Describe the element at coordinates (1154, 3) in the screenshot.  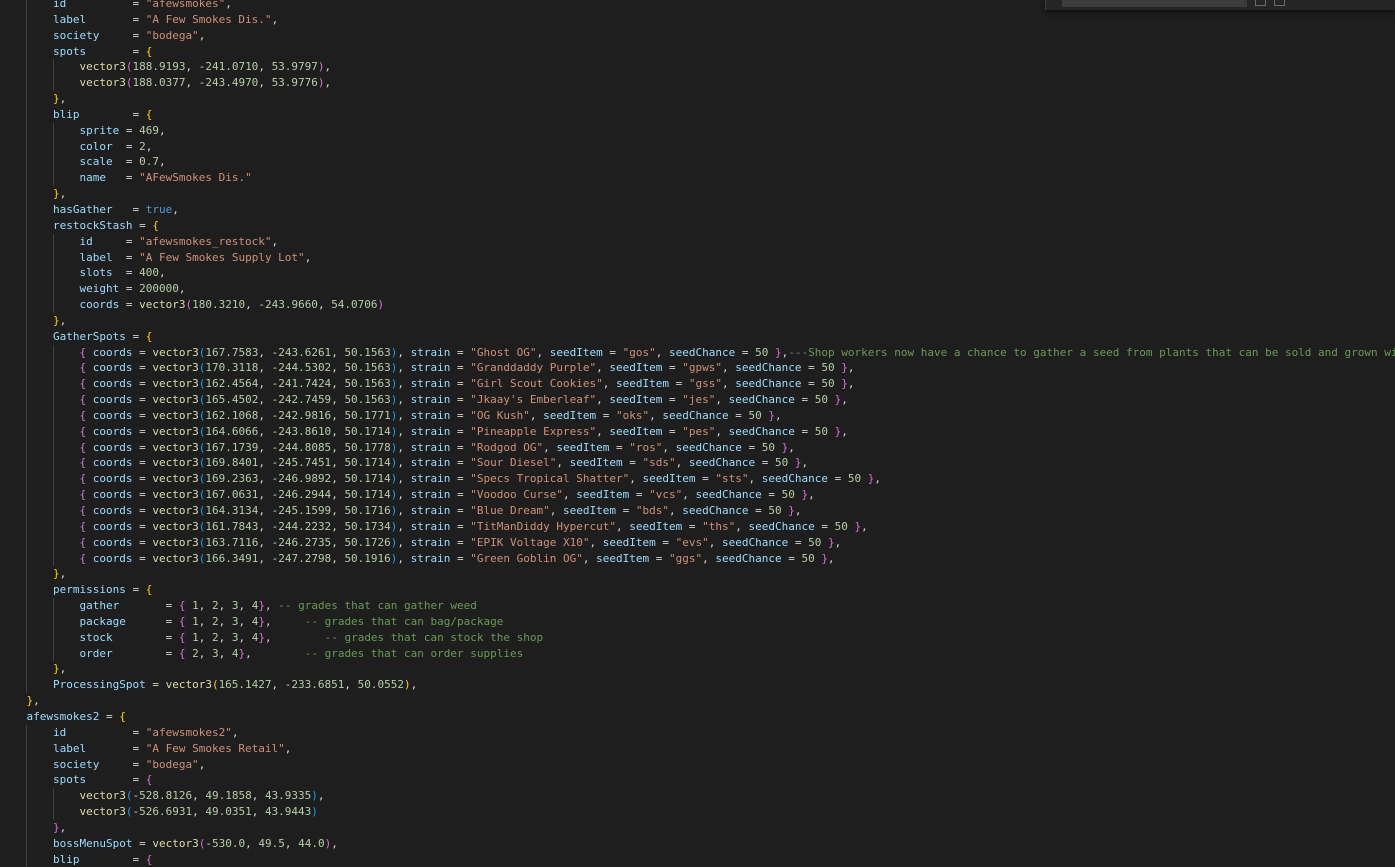
I see `find-input` at that location.